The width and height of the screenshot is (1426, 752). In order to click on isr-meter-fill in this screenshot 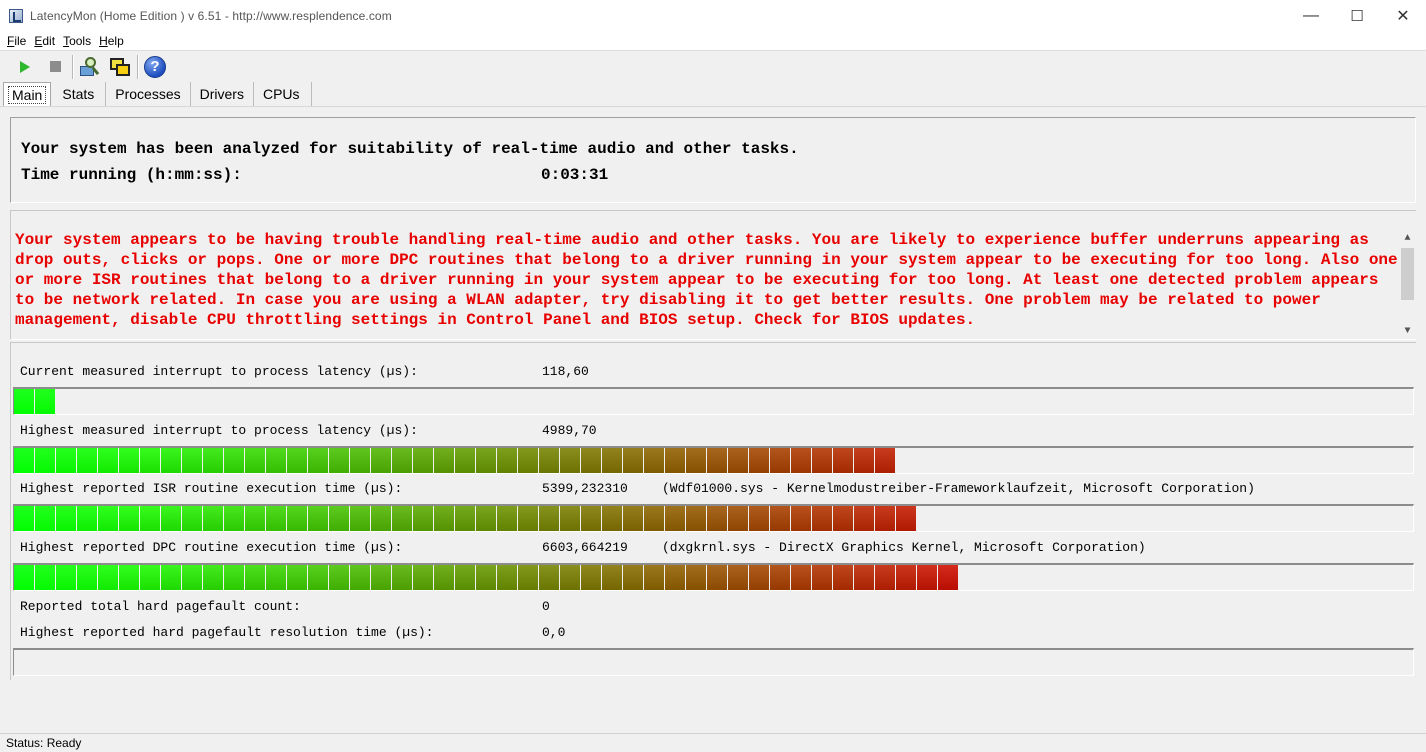, I will do `click(465, 518)`.